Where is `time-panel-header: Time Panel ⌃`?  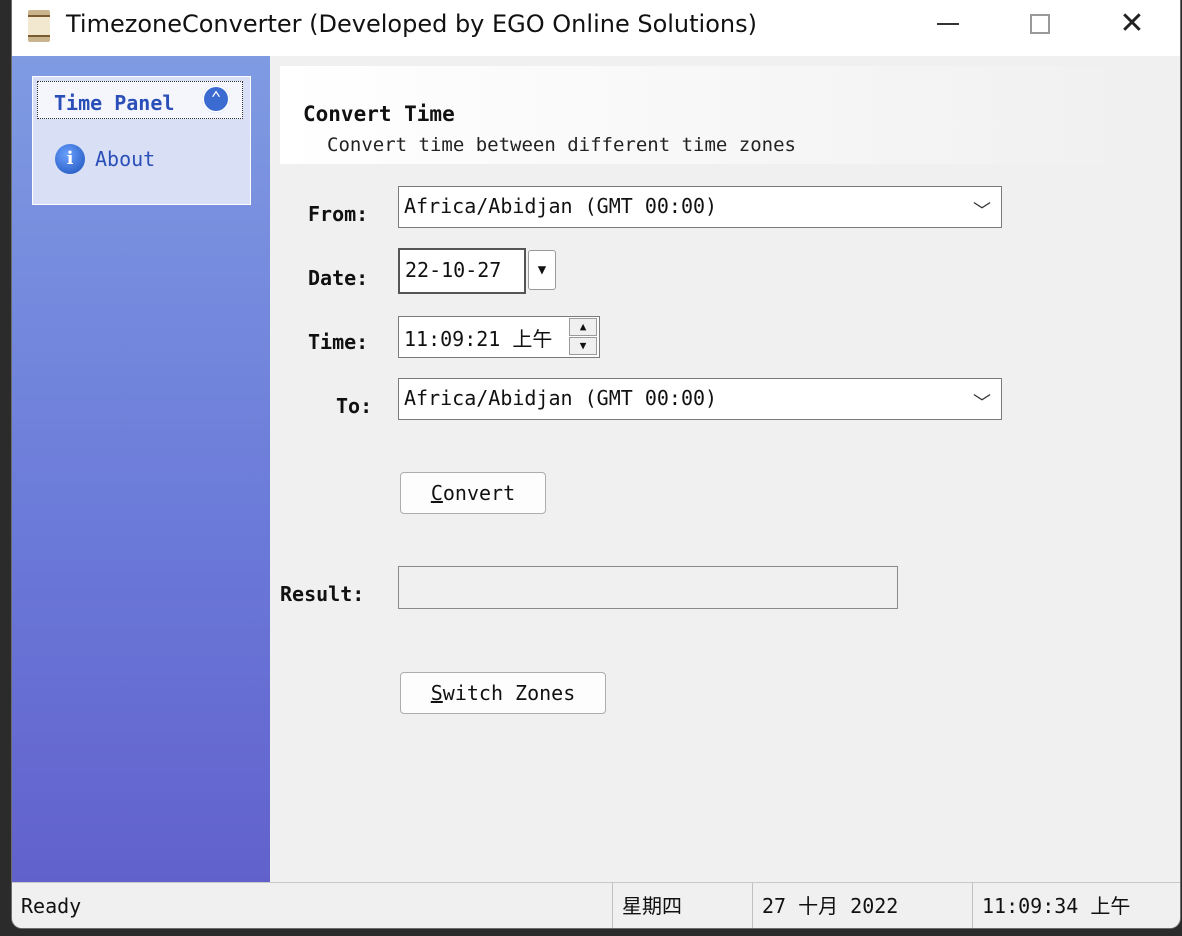
time-panel-header: Time Panel ⌃ is located at coordinates (140, 100).